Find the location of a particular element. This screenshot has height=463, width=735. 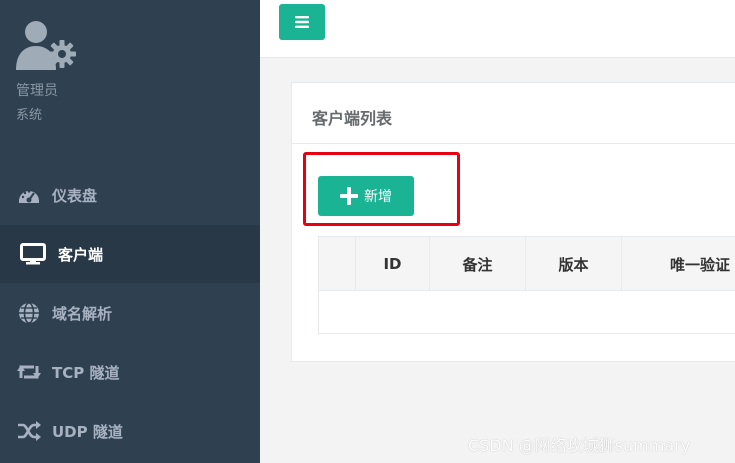

dashboard-gauge-icon is located at coordinates (29, 195).